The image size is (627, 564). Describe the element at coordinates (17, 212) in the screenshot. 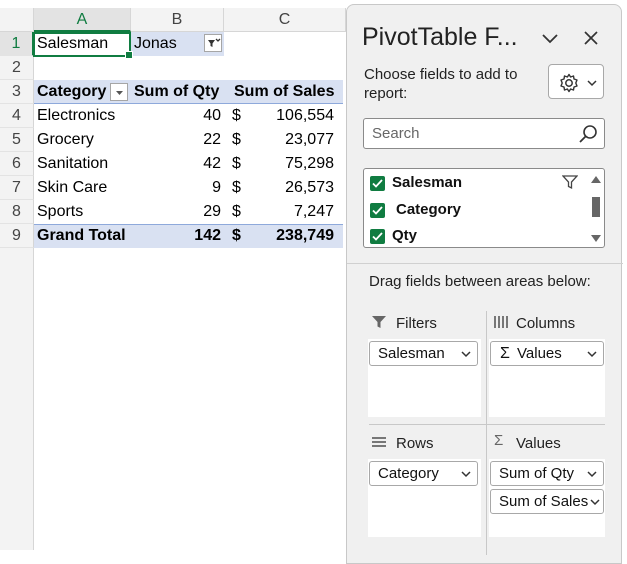

I see `row-header-8: 8` at that location.